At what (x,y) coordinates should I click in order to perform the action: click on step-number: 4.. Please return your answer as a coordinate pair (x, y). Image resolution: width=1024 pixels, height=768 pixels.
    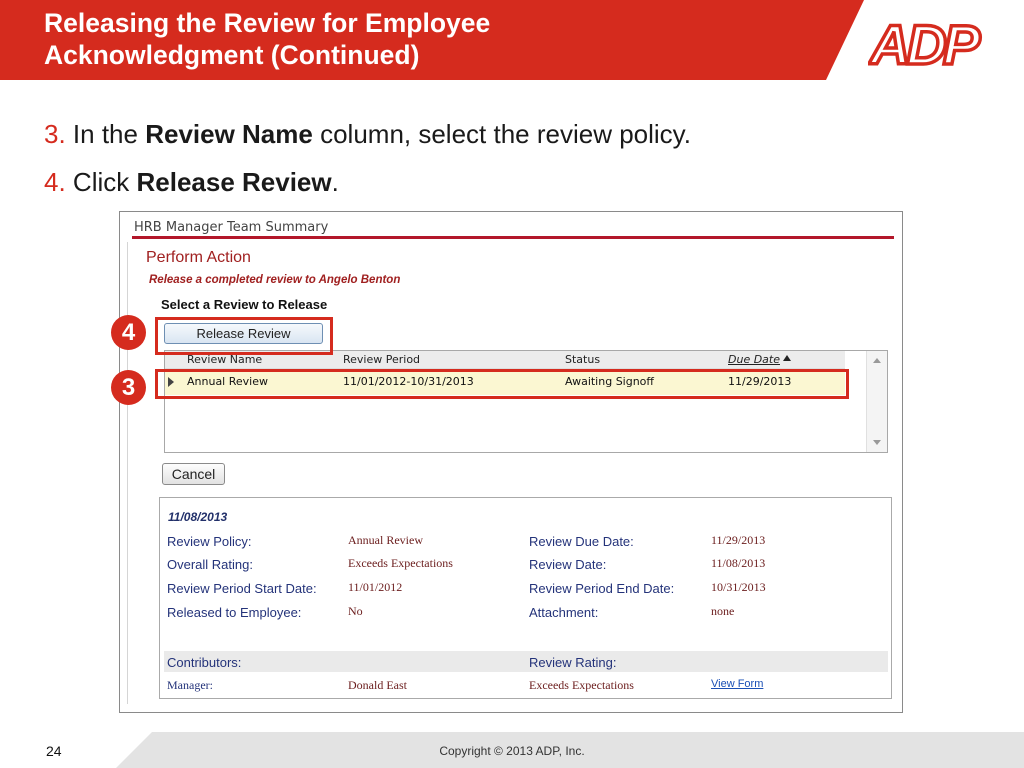
    Looking at the image, I should click on (55, 182).